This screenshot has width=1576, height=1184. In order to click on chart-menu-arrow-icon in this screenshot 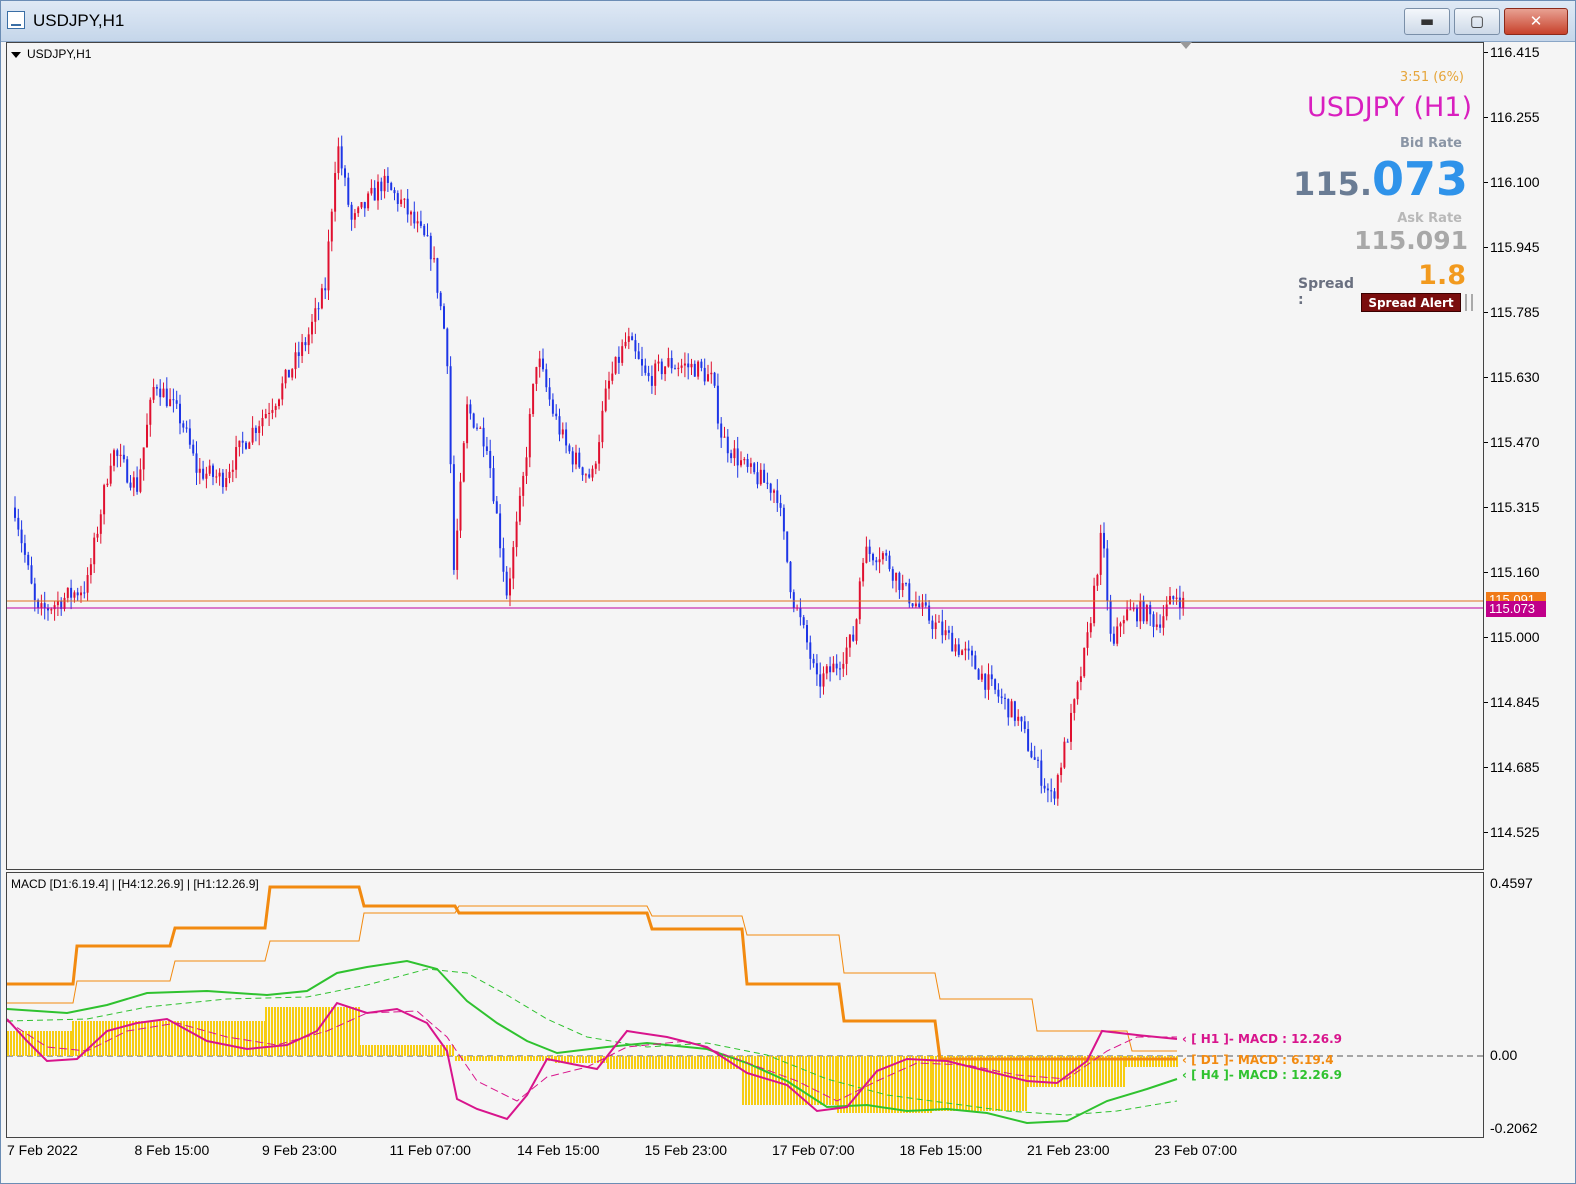, I will do `click(16, 55)`.